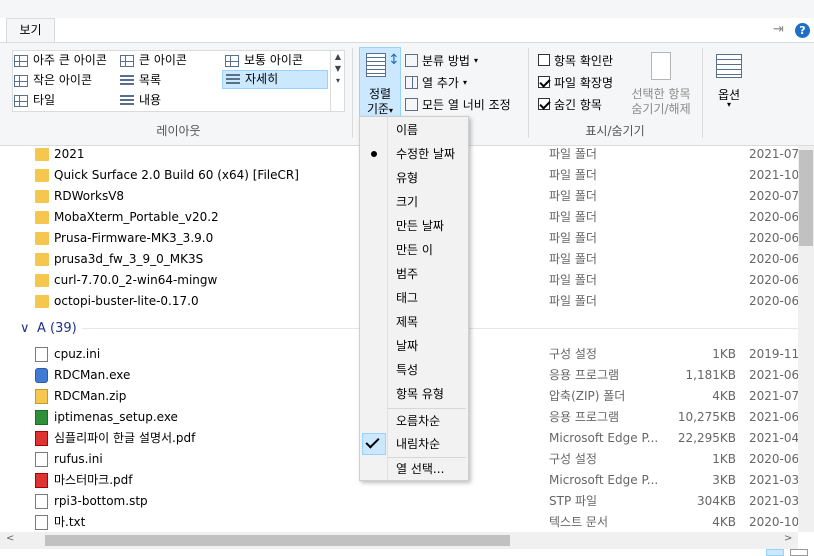 The image size is (814, 556). What do you see at coordinates (414, 250) in the screenshot?
I see `sort-menu-author: 만든 이` at bounding box center [414, 250].